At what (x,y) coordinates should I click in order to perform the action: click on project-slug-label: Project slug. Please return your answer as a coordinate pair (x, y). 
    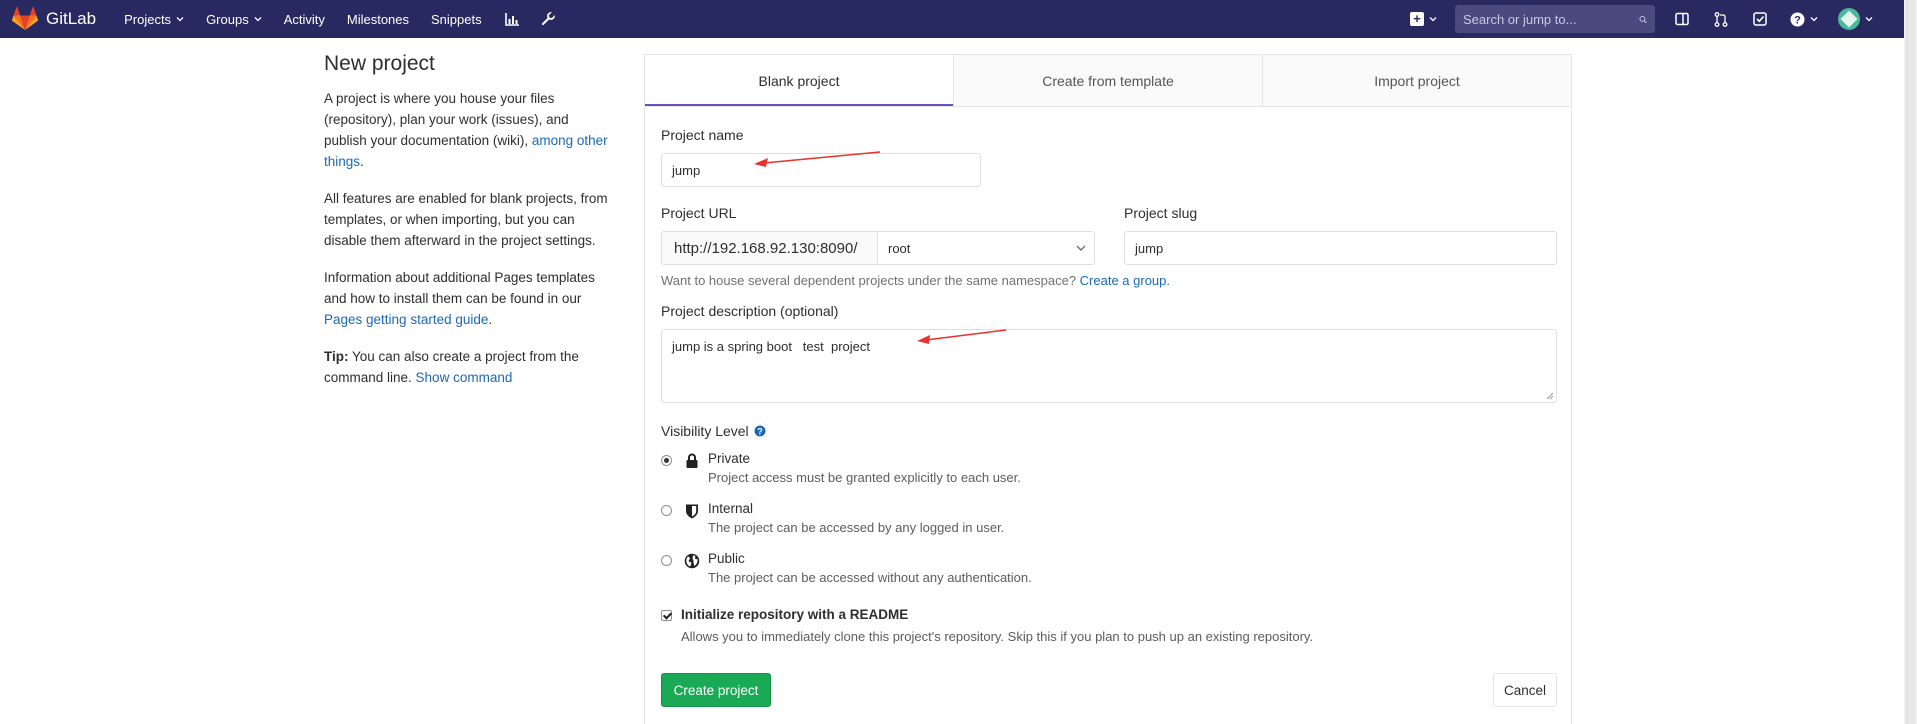
    Looking at the image, I should click on (1161, 213).